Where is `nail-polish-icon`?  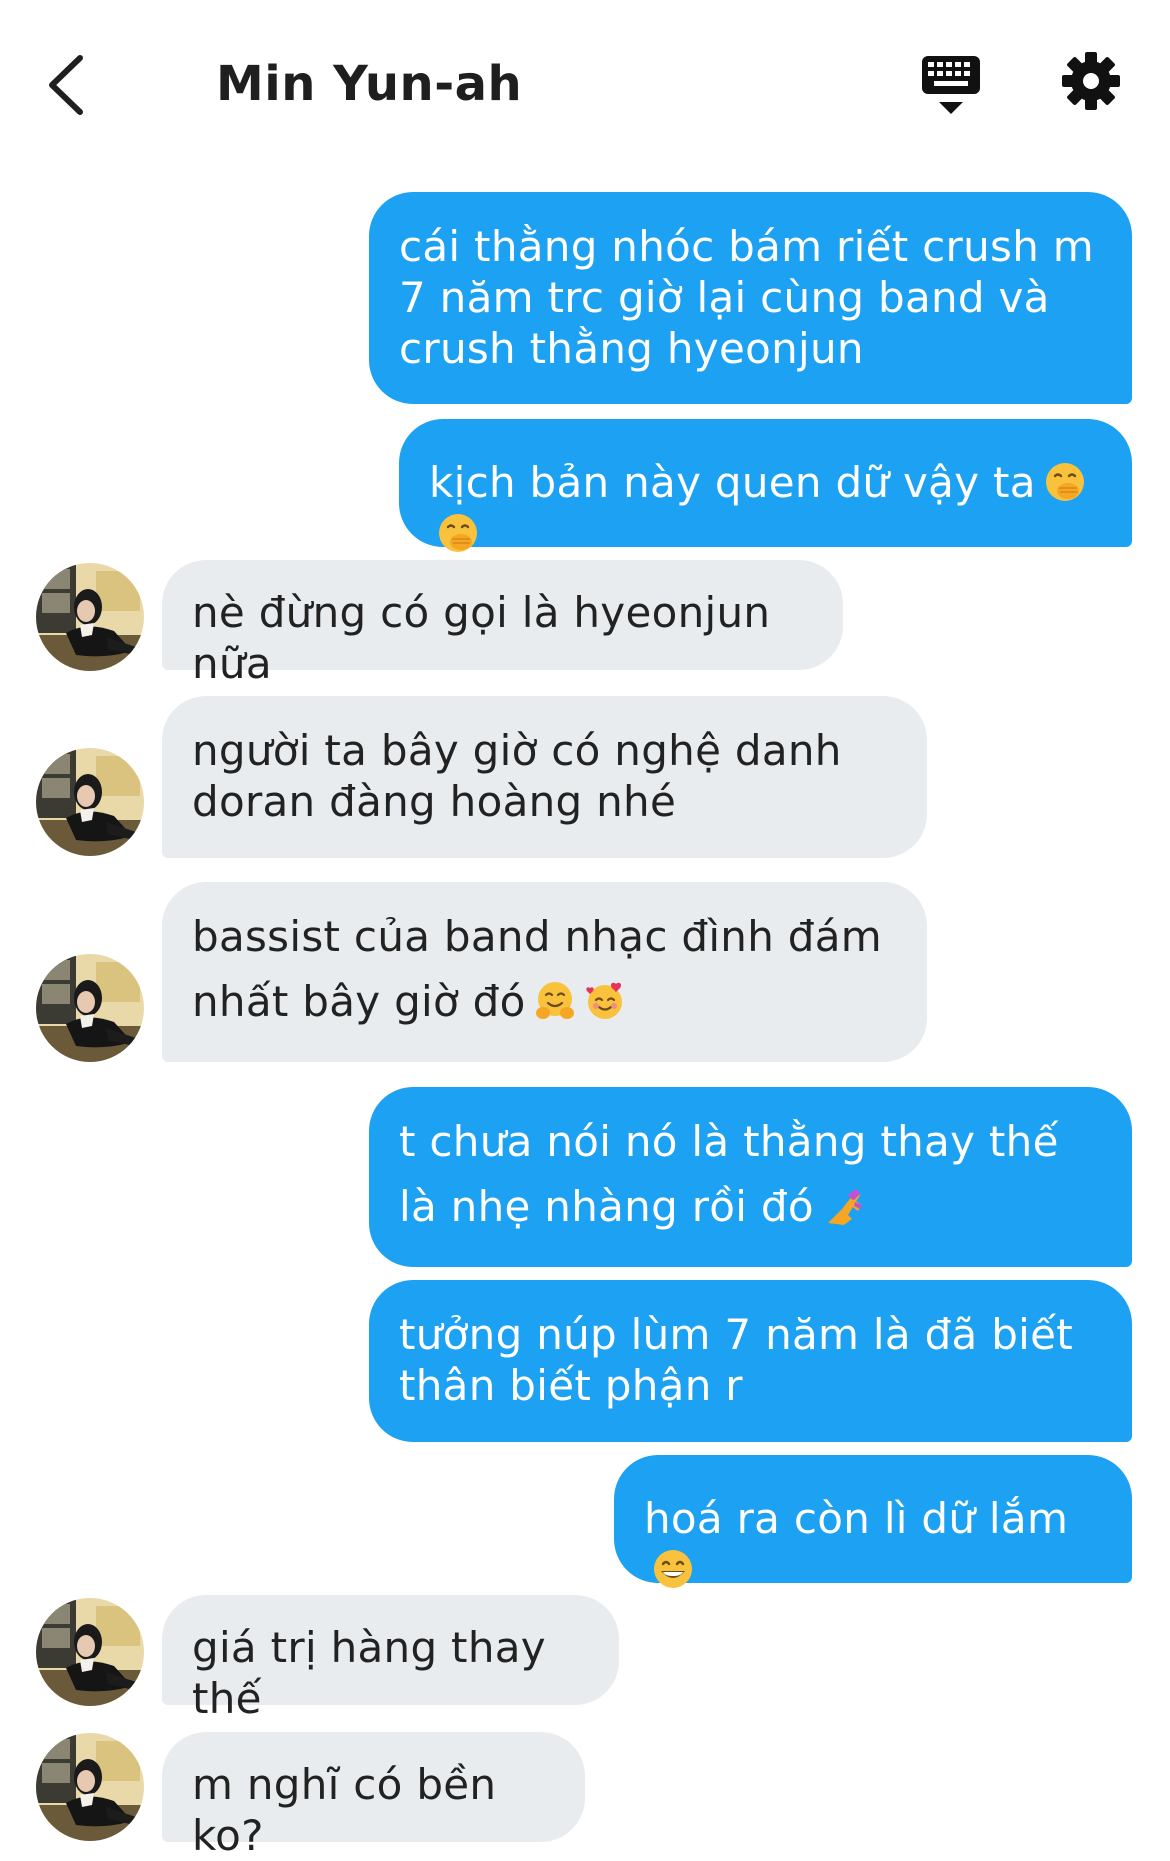 nail-polish-icon is located at coordinates (843, 1206).